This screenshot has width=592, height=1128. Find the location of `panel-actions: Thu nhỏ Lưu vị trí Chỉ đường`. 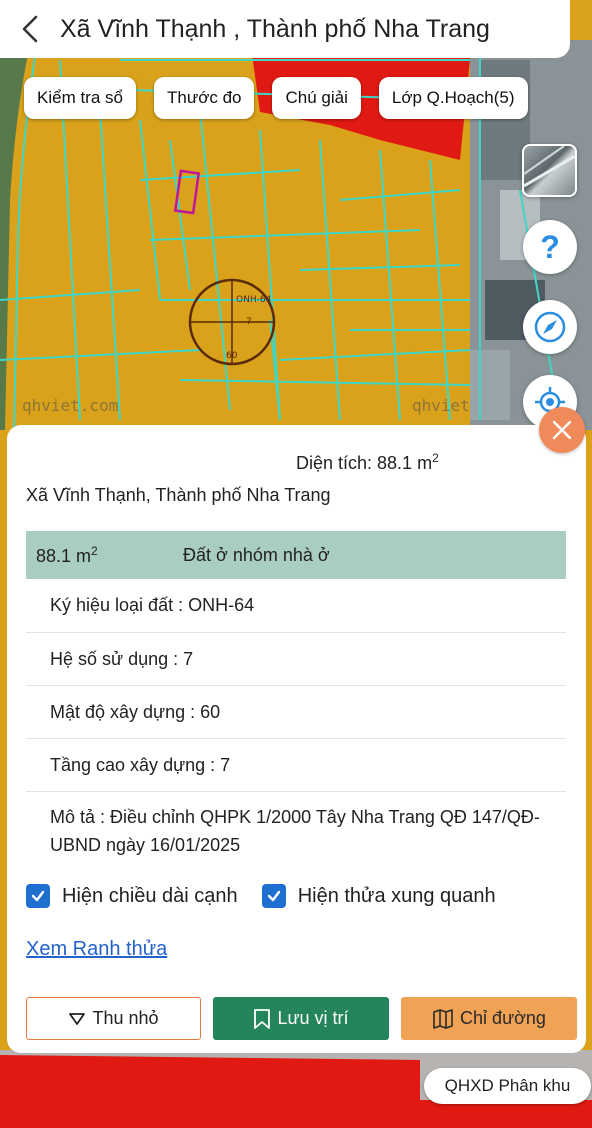

panel-actions: Thu nhỏ Lưu vị trí Chỉ đường is located at coordinates (301, 1018).